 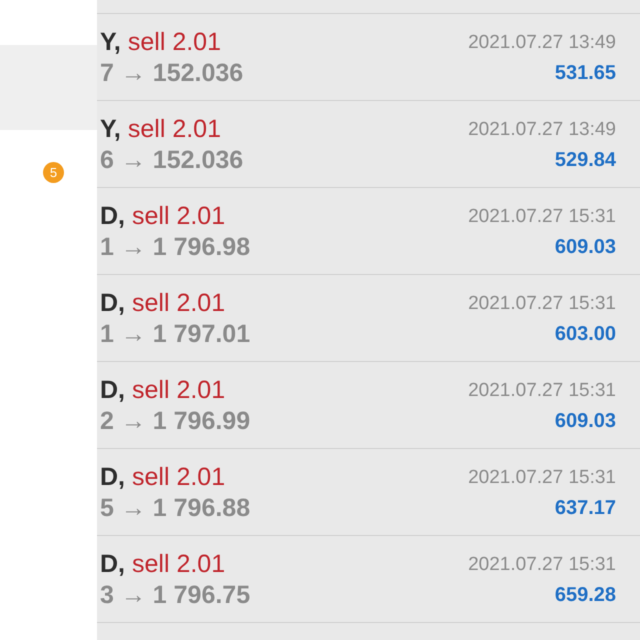 I want to click on price-text: 6 → 152.036, so click(x=172, y=160).